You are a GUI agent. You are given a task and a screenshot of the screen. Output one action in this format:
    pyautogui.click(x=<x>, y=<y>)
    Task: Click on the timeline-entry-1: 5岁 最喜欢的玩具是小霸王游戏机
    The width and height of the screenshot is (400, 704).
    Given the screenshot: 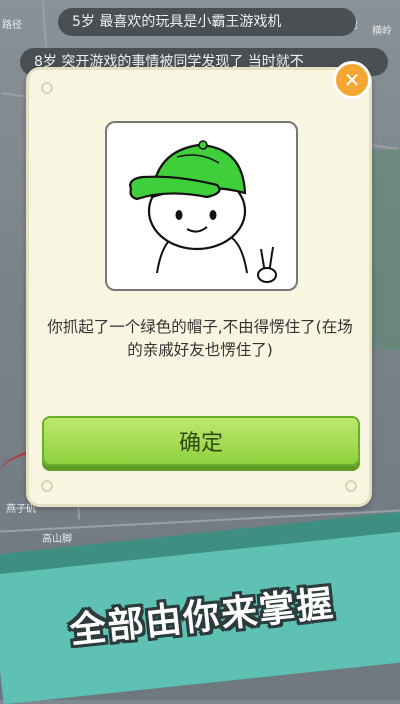 What is the action you would take?
    pyautogui.click(x=207, y=22)
    